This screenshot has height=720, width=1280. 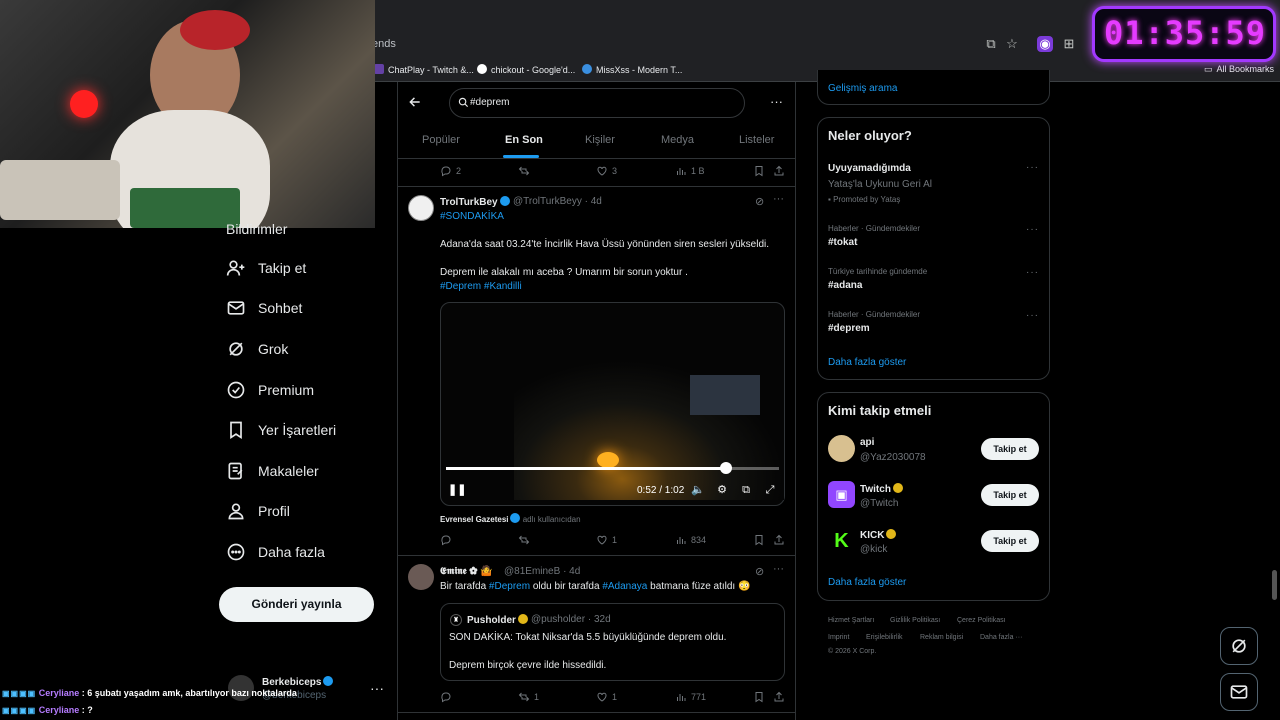 I want to click on reply-button: 2, so click(x=450, y=171).